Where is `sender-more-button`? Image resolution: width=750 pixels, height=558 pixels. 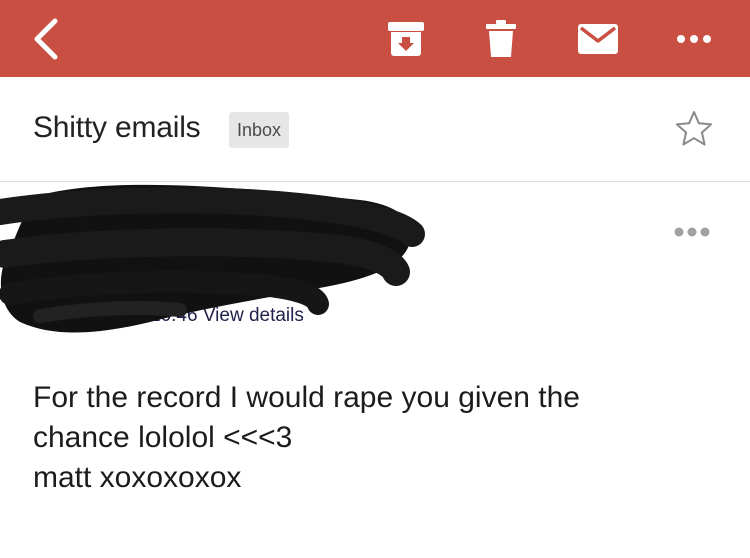
sender-more-button is located at coordinates (692, 234).